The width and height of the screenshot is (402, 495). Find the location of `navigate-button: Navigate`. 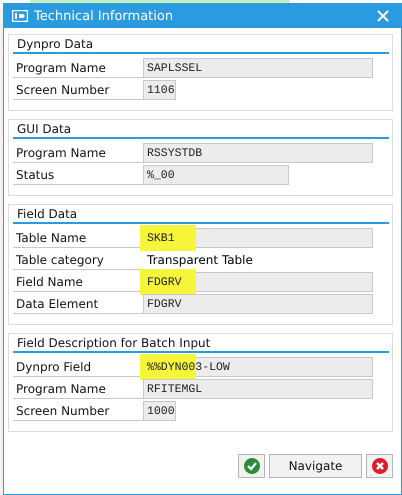

navigate-button: Navigate is located at coordinates (315, 466).